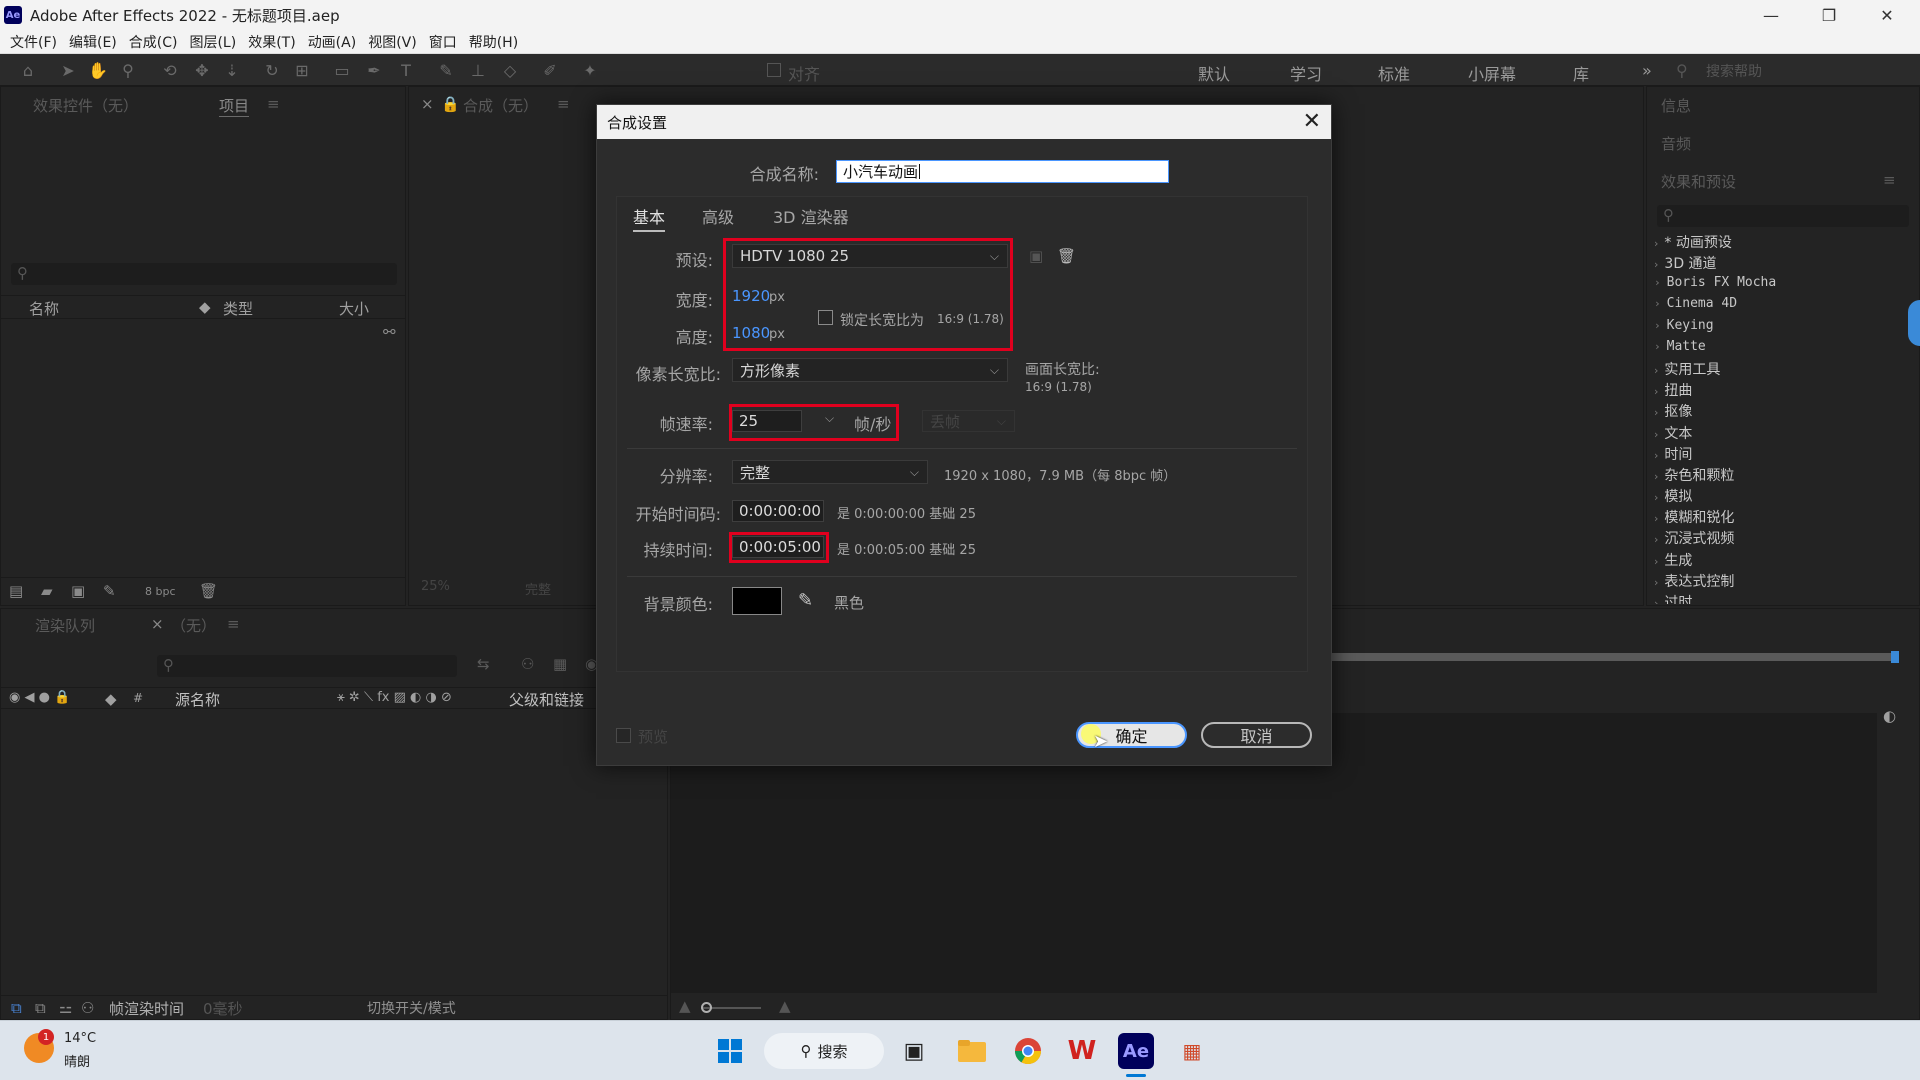 The image size is (1920, 1080). I want to click on preset-dropdown: HDTV 1080 25 ⌵, so click(870, 256).